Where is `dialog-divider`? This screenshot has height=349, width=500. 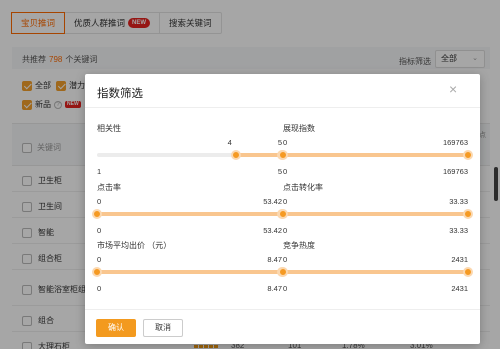 dialog-divider is located at coordinates (282, 107).